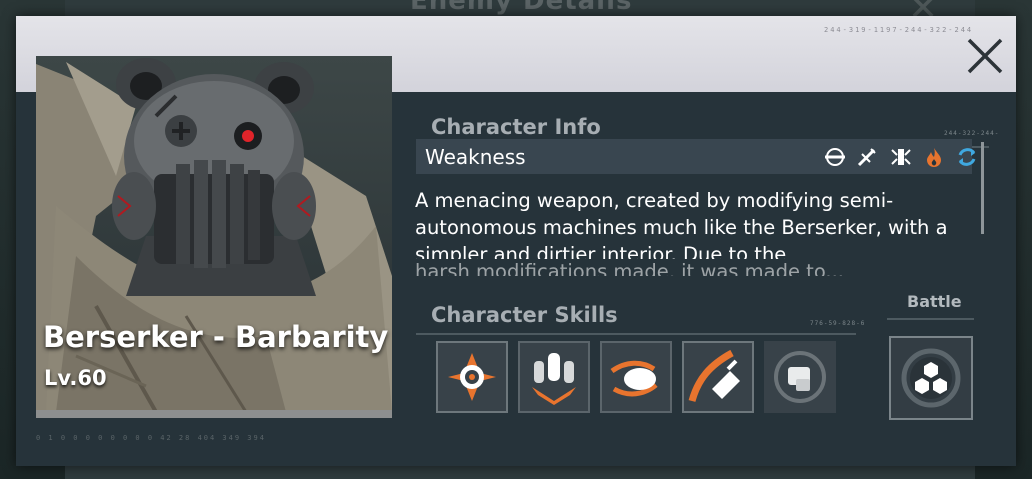 This screenshot has width=1032, height=479. Describe the element at coordinates (982, 188) in the screenshot. I see `description-scrollbar` at that location.